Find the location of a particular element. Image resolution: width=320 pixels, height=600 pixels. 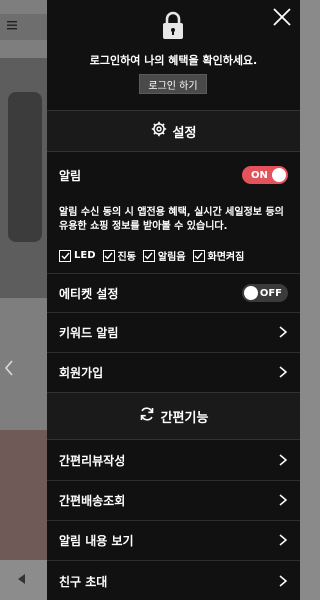

quick-item-notifications: 알림 내용 보기 is located at coordinates (173, 541).